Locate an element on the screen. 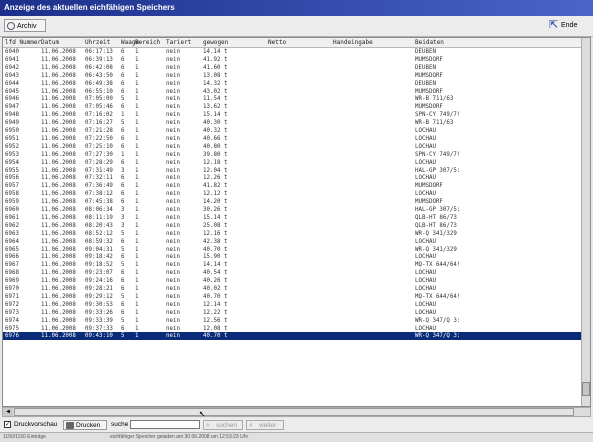 This screenshot has height=442, width=593. vertical-scrollbar is located at coordinates (585, 222).